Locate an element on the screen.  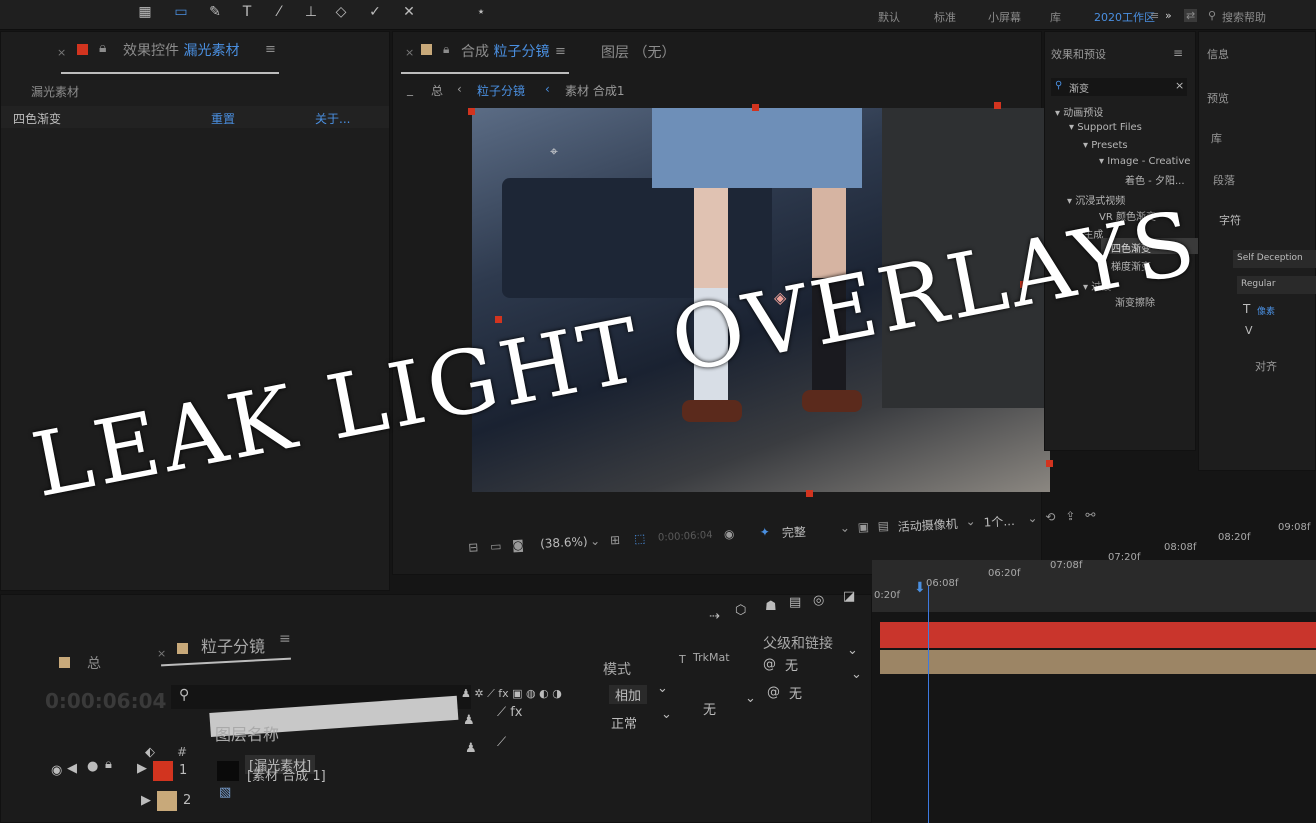
reset-link: 重置 is located at coordinates (223, 118).